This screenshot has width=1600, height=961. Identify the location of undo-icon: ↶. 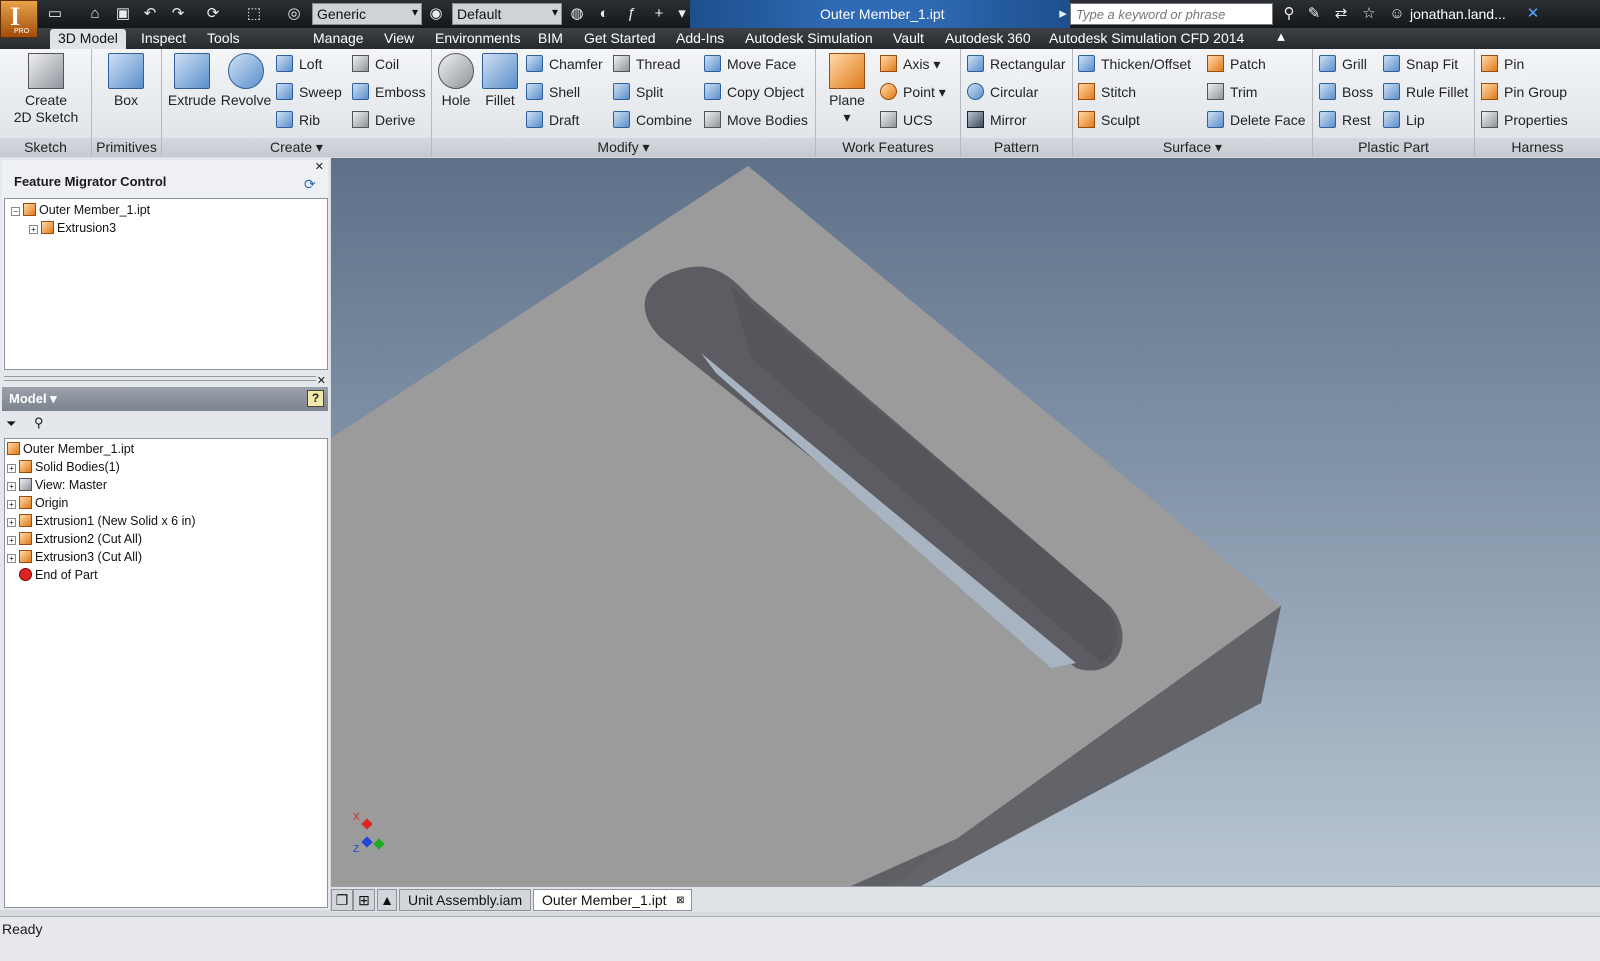
(150, 14).